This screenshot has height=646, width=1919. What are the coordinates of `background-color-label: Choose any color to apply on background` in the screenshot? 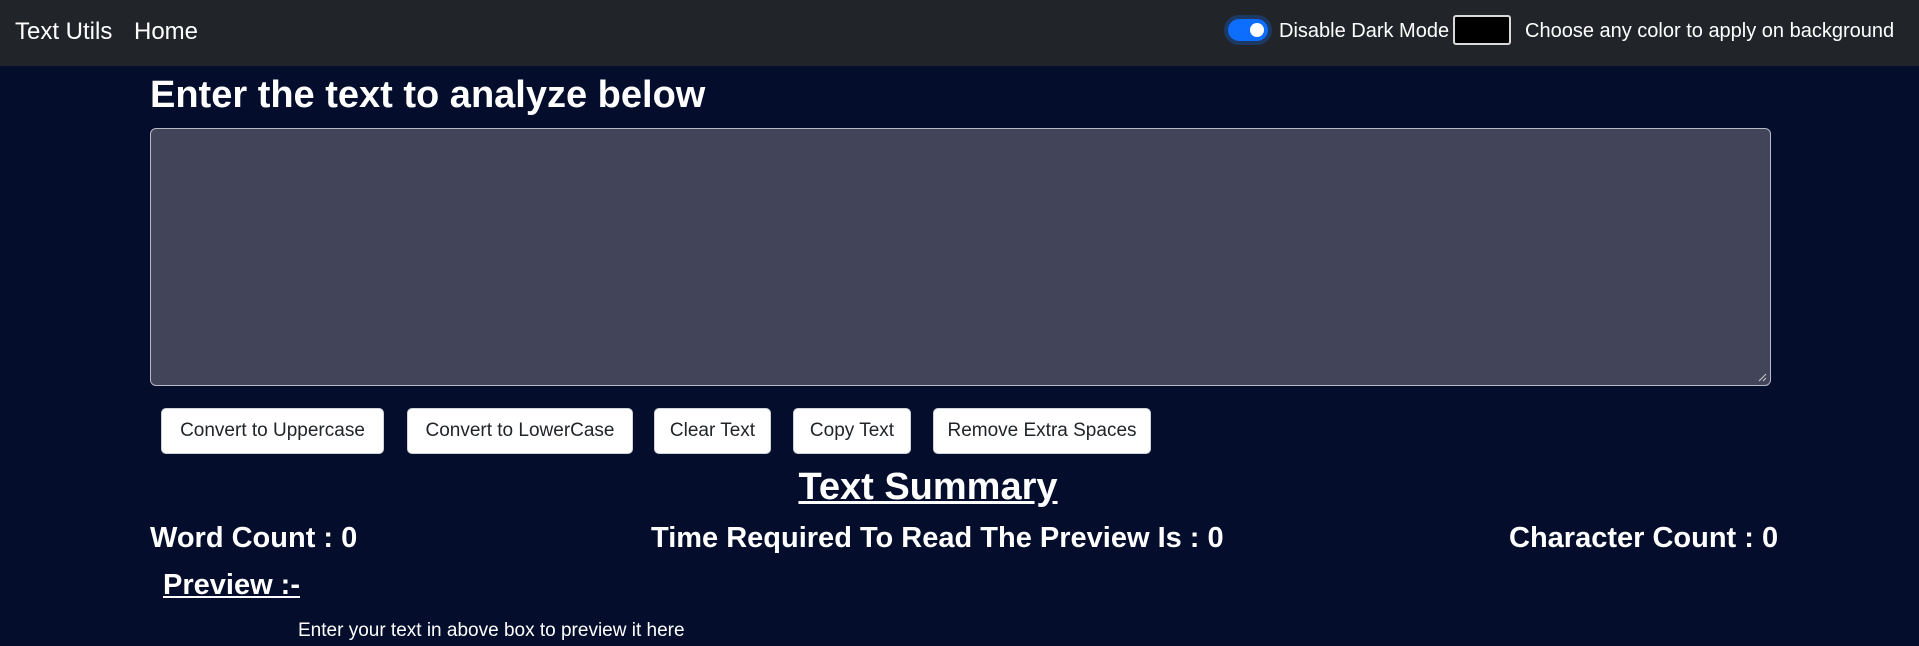 It's located at (1710, 31).